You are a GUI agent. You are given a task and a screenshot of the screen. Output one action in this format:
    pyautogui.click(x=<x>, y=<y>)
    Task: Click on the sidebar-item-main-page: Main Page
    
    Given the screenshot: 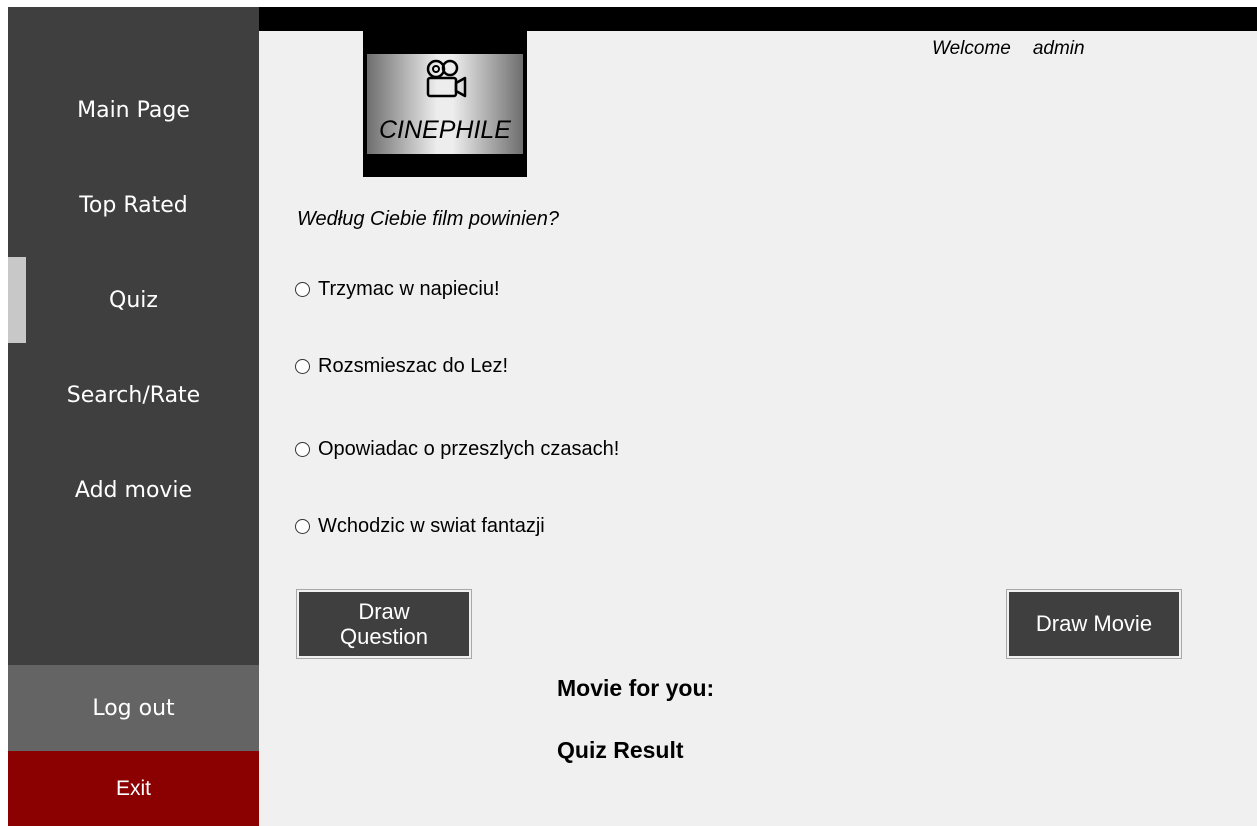 What is the action you would take?
    pyautogui.click(x=133, y=110)
    